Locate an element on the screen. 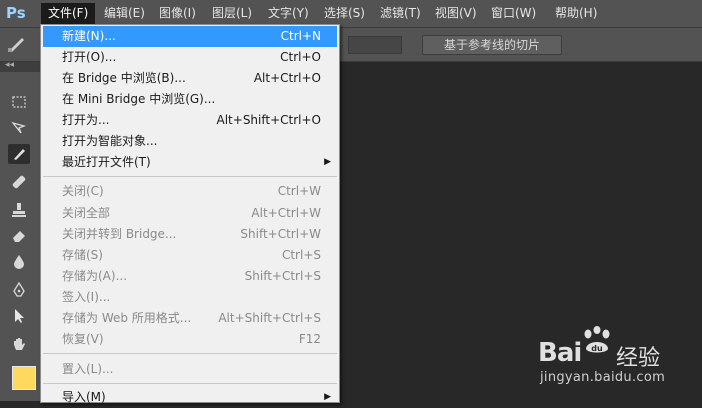 Image resolution: width=702 pixels, height=408 pixels. menu-item-open-as: 打开为... Alt+Shift+Ctrl+O is located at coordinates (190, 120).